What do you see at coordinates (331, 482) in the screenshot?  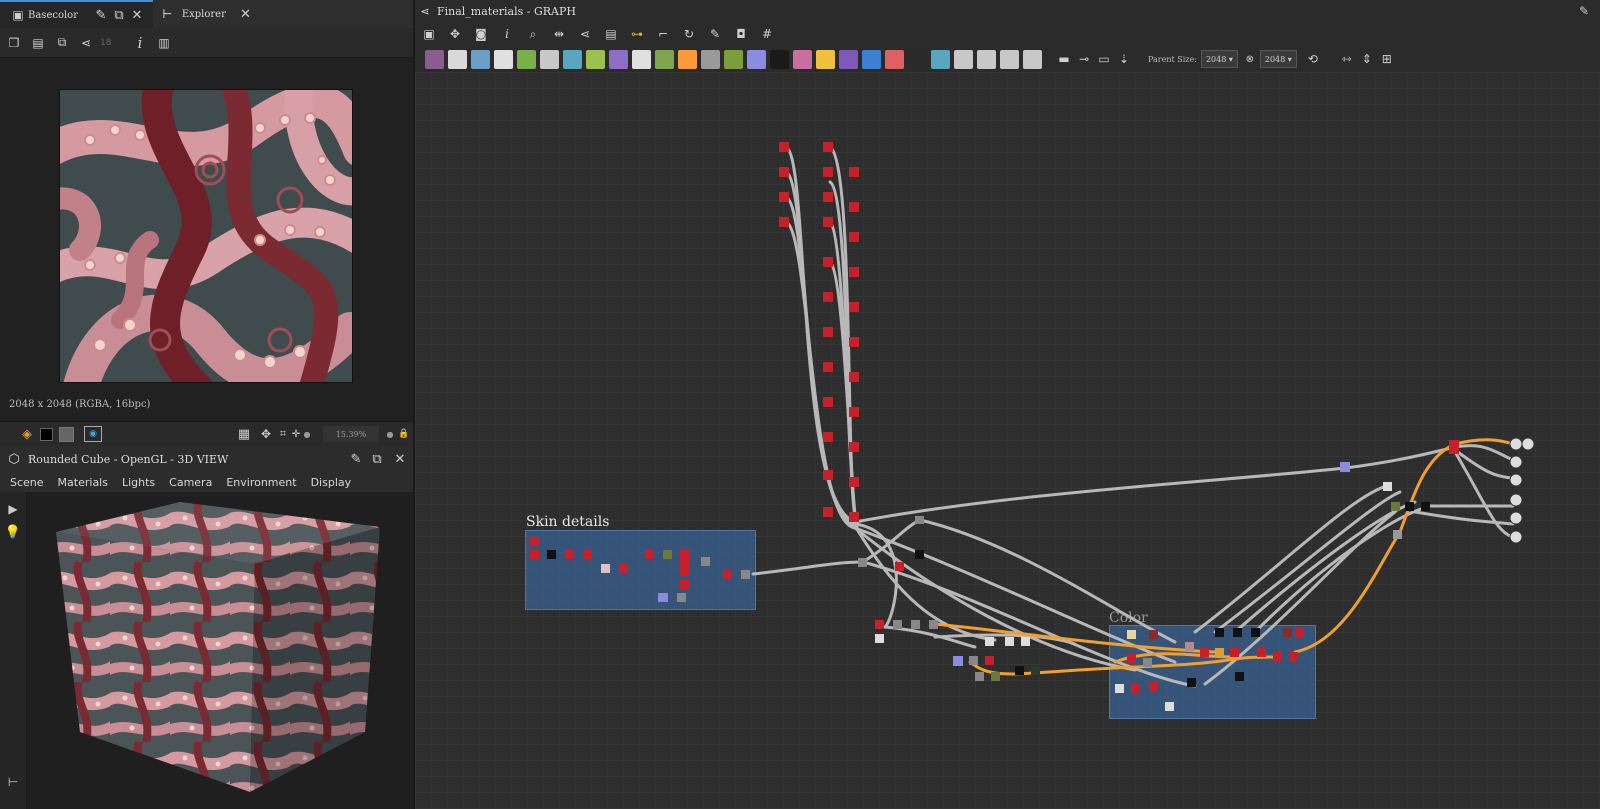 I see `menu-display: Display` at bounding box center [331, 482].